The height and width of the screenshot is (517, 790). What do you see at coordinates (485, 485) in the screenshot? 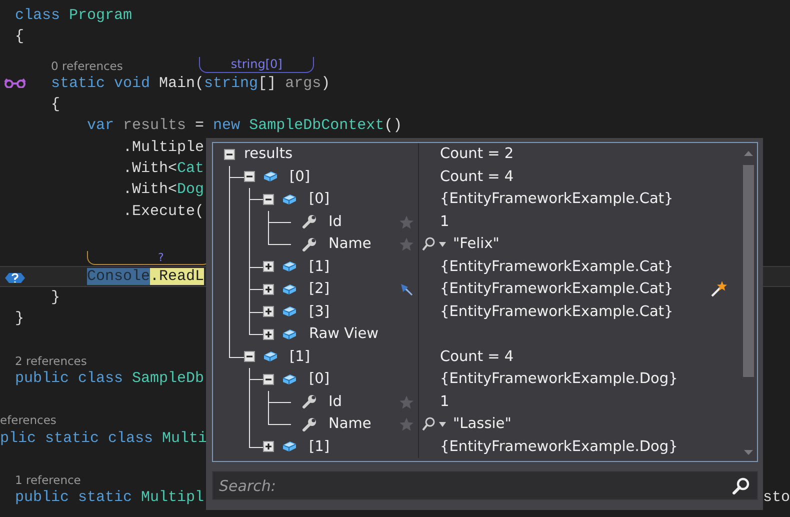
I see `search-field: Search:` at bounding box center [485, 485].